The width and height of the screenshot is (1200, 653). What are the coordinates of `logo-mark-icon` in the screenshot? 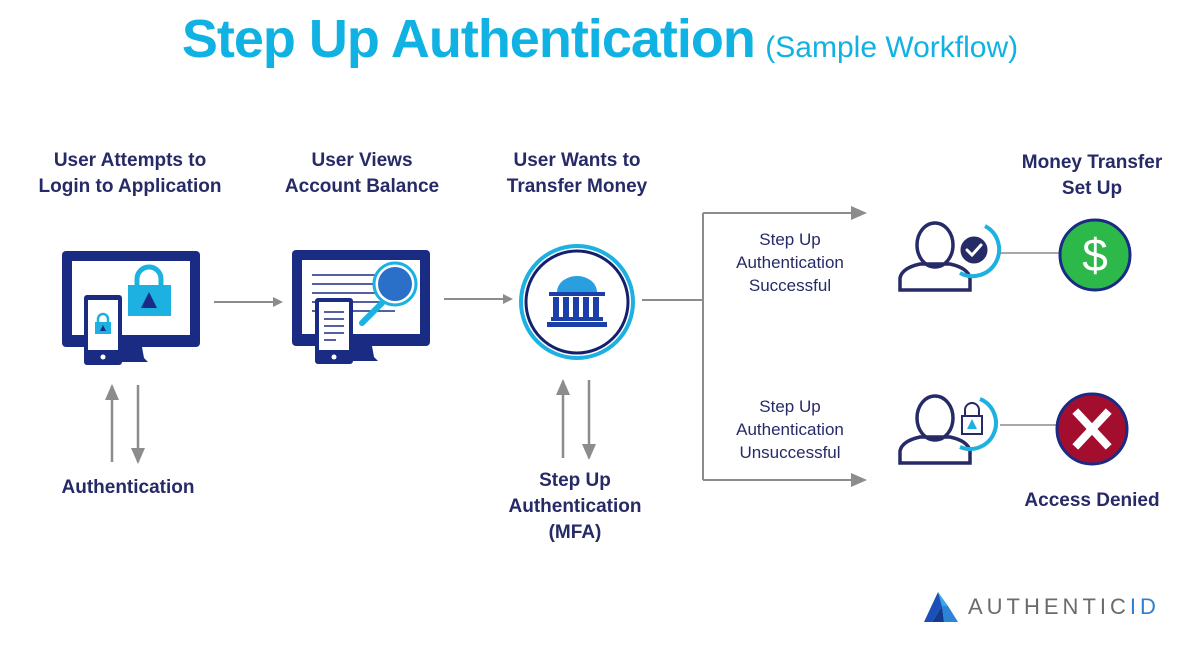 It's located at (941, 607).